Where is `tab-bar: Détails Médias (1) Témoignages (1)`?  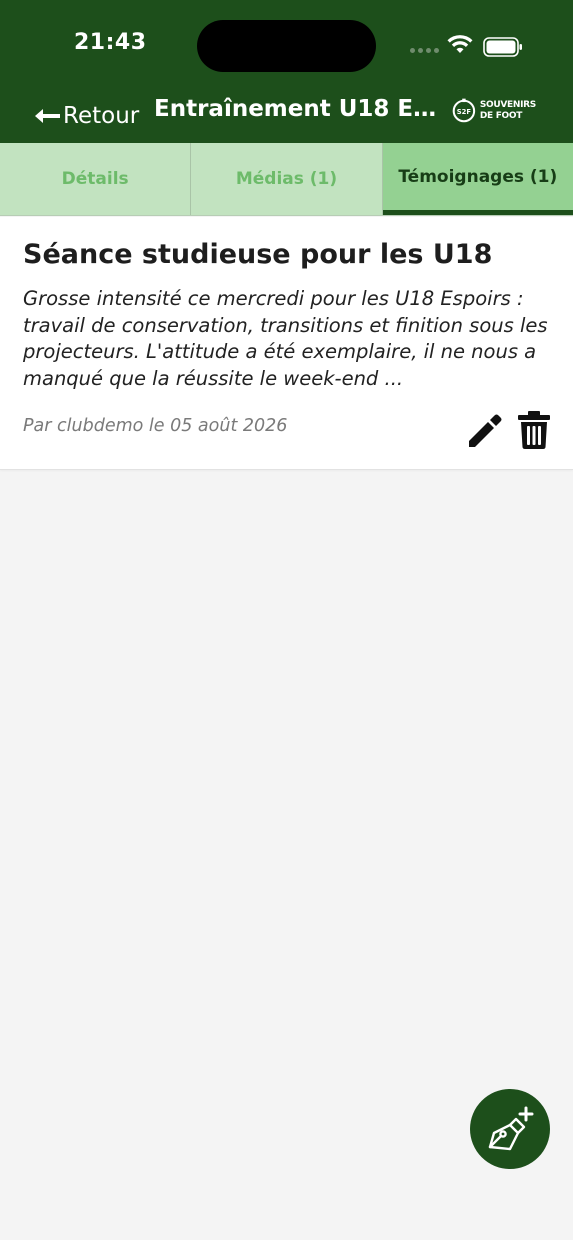 tab-bar: Détails Médias (1) Témoignages (1) is located at coordinates (286, 179).